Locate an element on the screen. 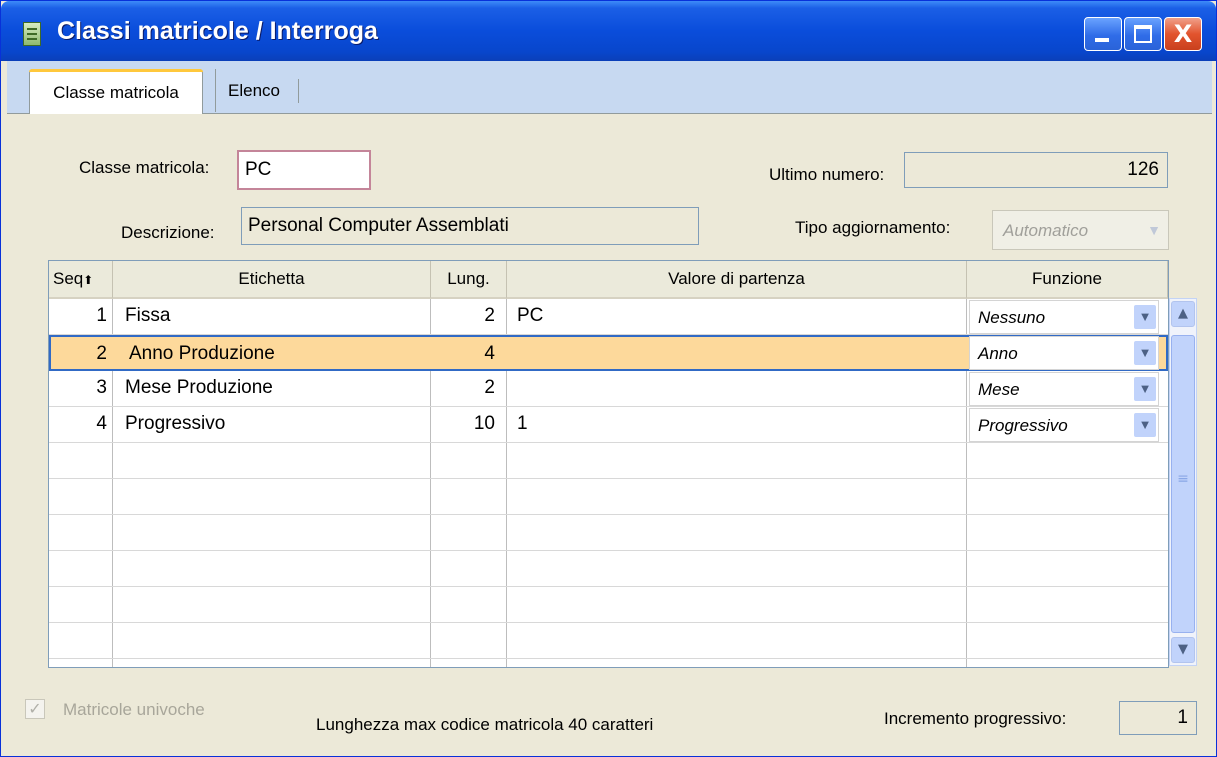 This screenshot has width=1217, height=757. table-row: 2 Anno Produzione 4 Anno ▼ is located at coordinates (608, 353).